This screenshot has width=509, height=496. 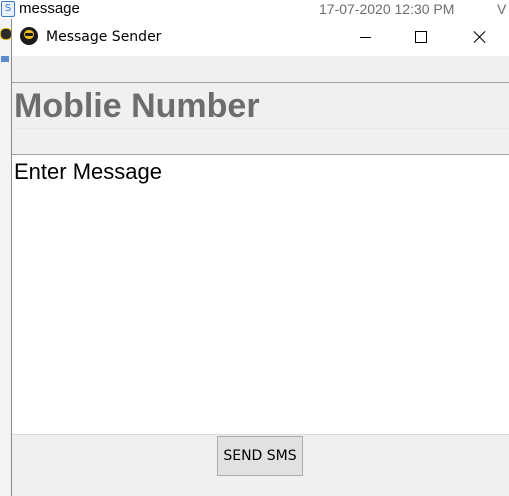 What do you see at coordinates (260, 69) in the screenshot?
I see `top-spacer` at bounding box center [260, 69].